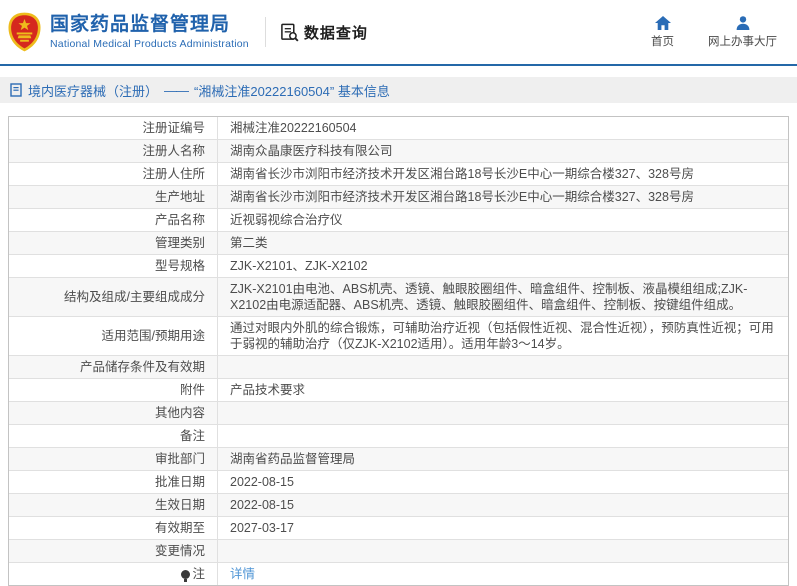 The image size is (797, 586). Describe the element at coordinates (398, 219) in the screenshot. I see `table-row: 产品名称 近视弱视综合治疗仪` at that location.